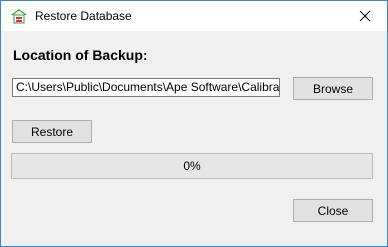  I want to click on close-button-label: Close, so click(333, 210).